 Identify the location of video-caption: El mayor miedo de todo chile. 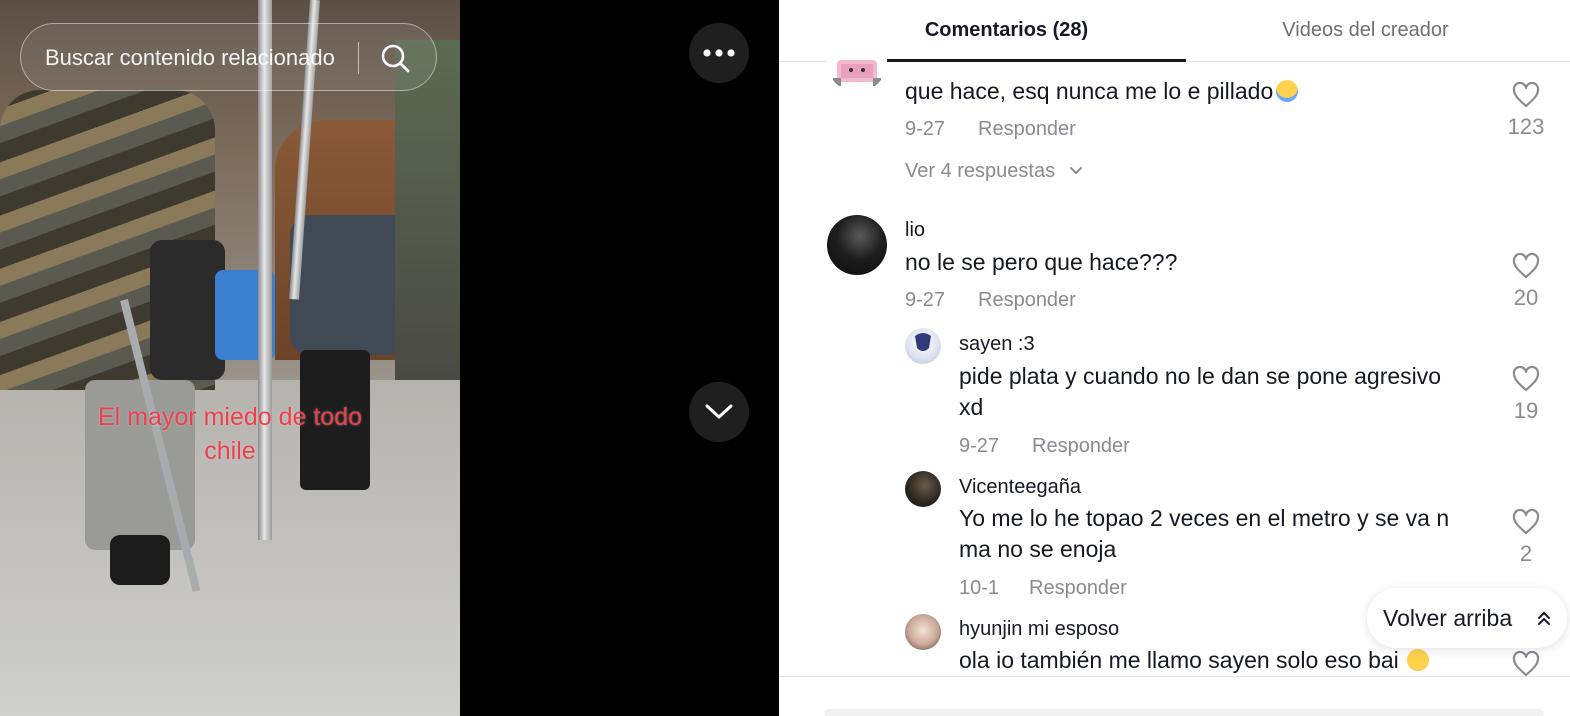
(230, 434).